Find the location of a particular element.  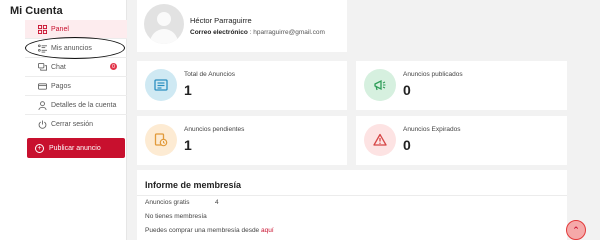

stat-label: Total de Anuncios is located at coordinates (209, 74).